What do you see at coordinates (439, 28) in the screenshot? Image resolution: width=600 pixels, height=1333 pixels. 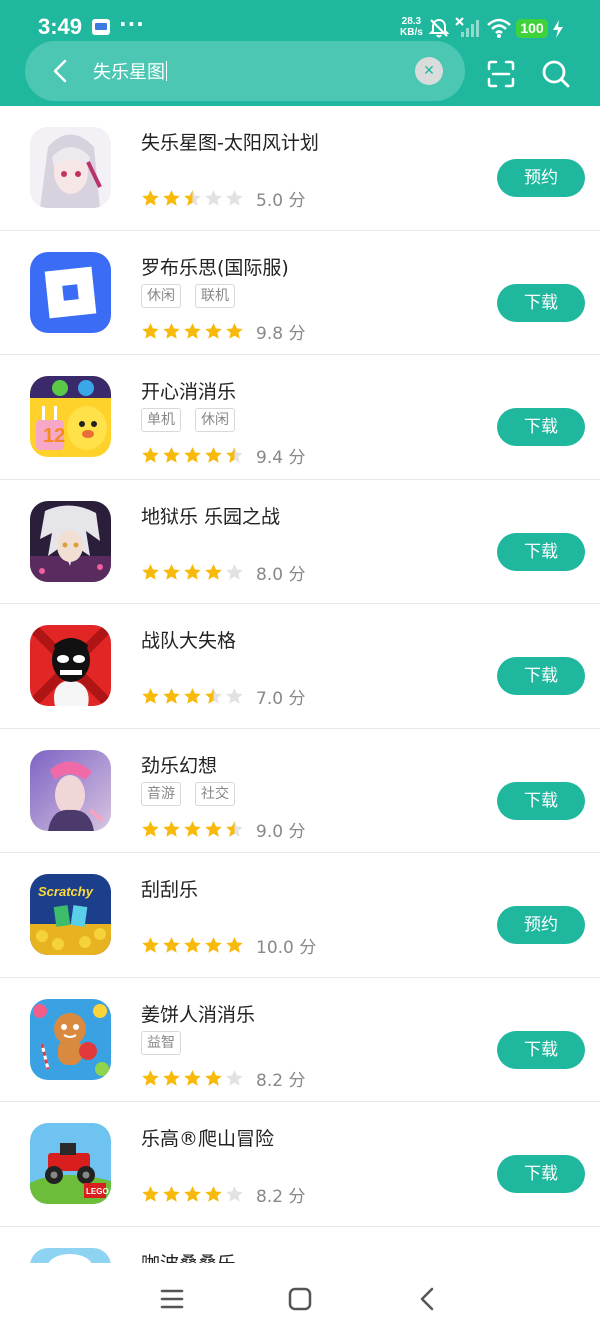 I see `mute-icon` at bounding box center [439, 28].